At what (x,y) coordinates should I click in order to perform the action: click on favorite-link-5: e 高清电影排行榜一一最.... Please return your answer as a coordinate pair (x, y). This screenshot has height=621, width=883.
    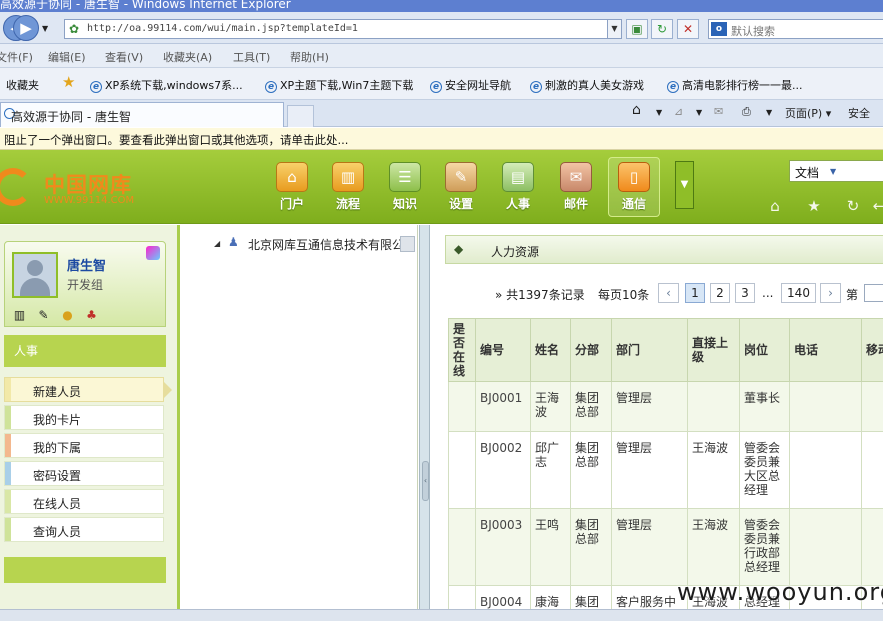
    Looking at the image, I should click on (735, 85).